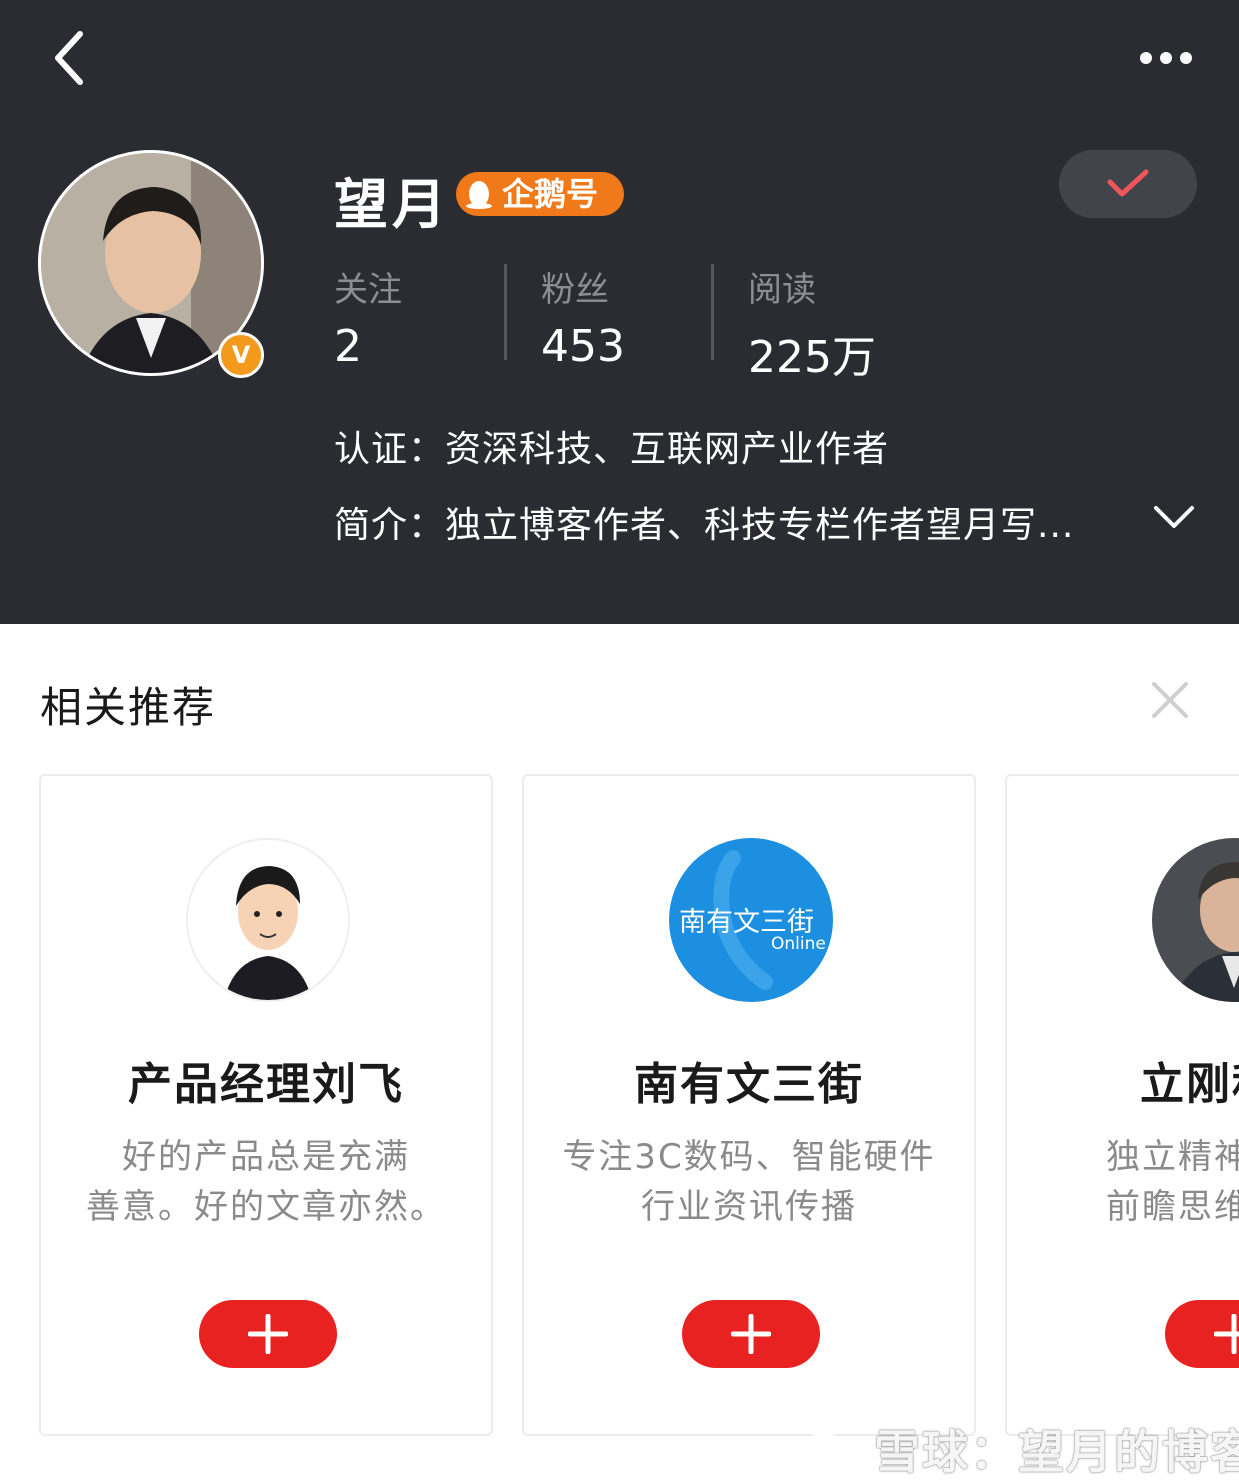  Describe the element at coordinates (550, 194) in the screenshot. I see `brand-badge-label: 企鹅号` at that location.